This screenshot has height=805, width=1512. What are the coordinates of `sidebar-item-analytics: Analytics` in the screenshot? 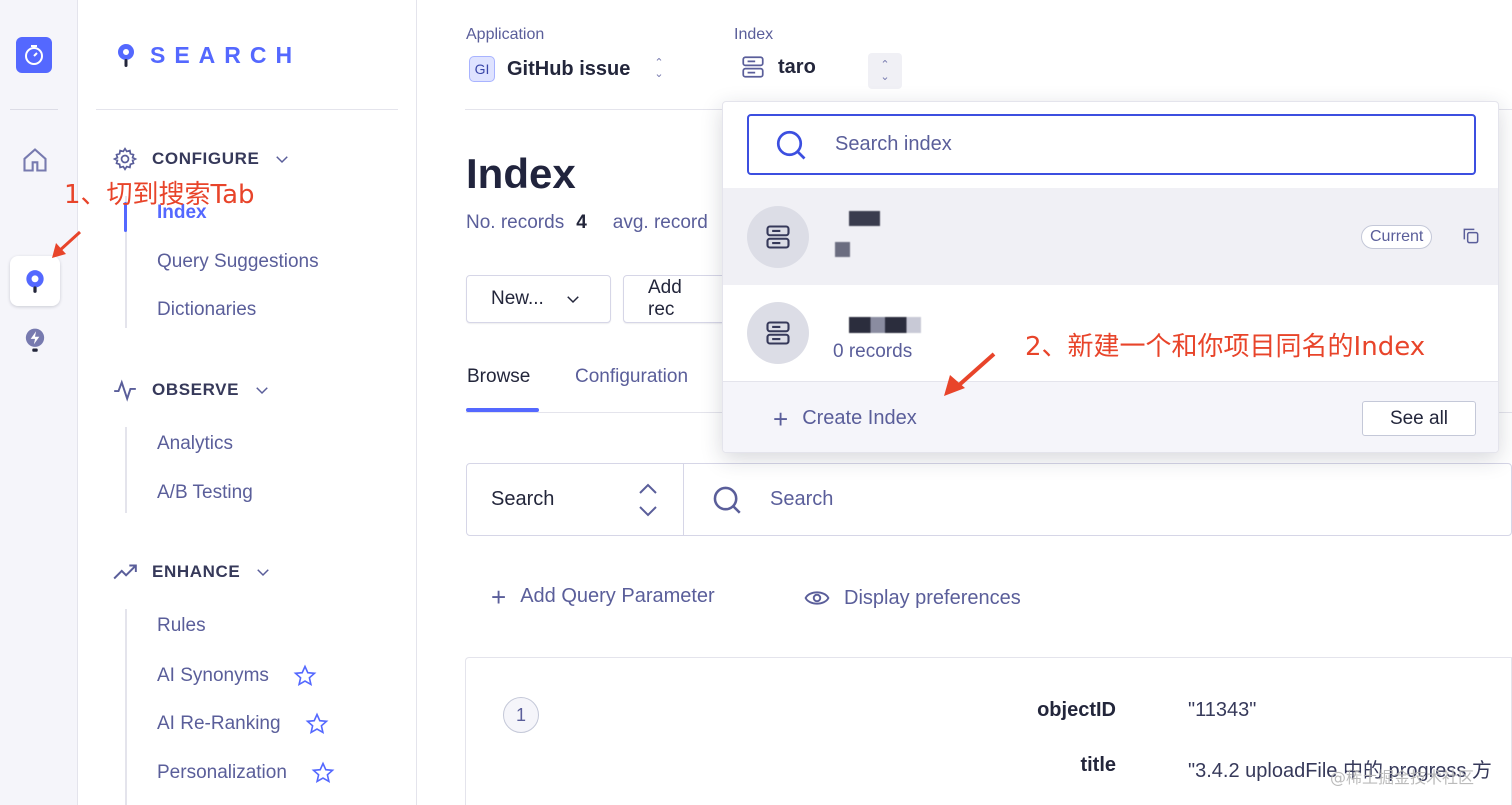 It's located at (195, 444).